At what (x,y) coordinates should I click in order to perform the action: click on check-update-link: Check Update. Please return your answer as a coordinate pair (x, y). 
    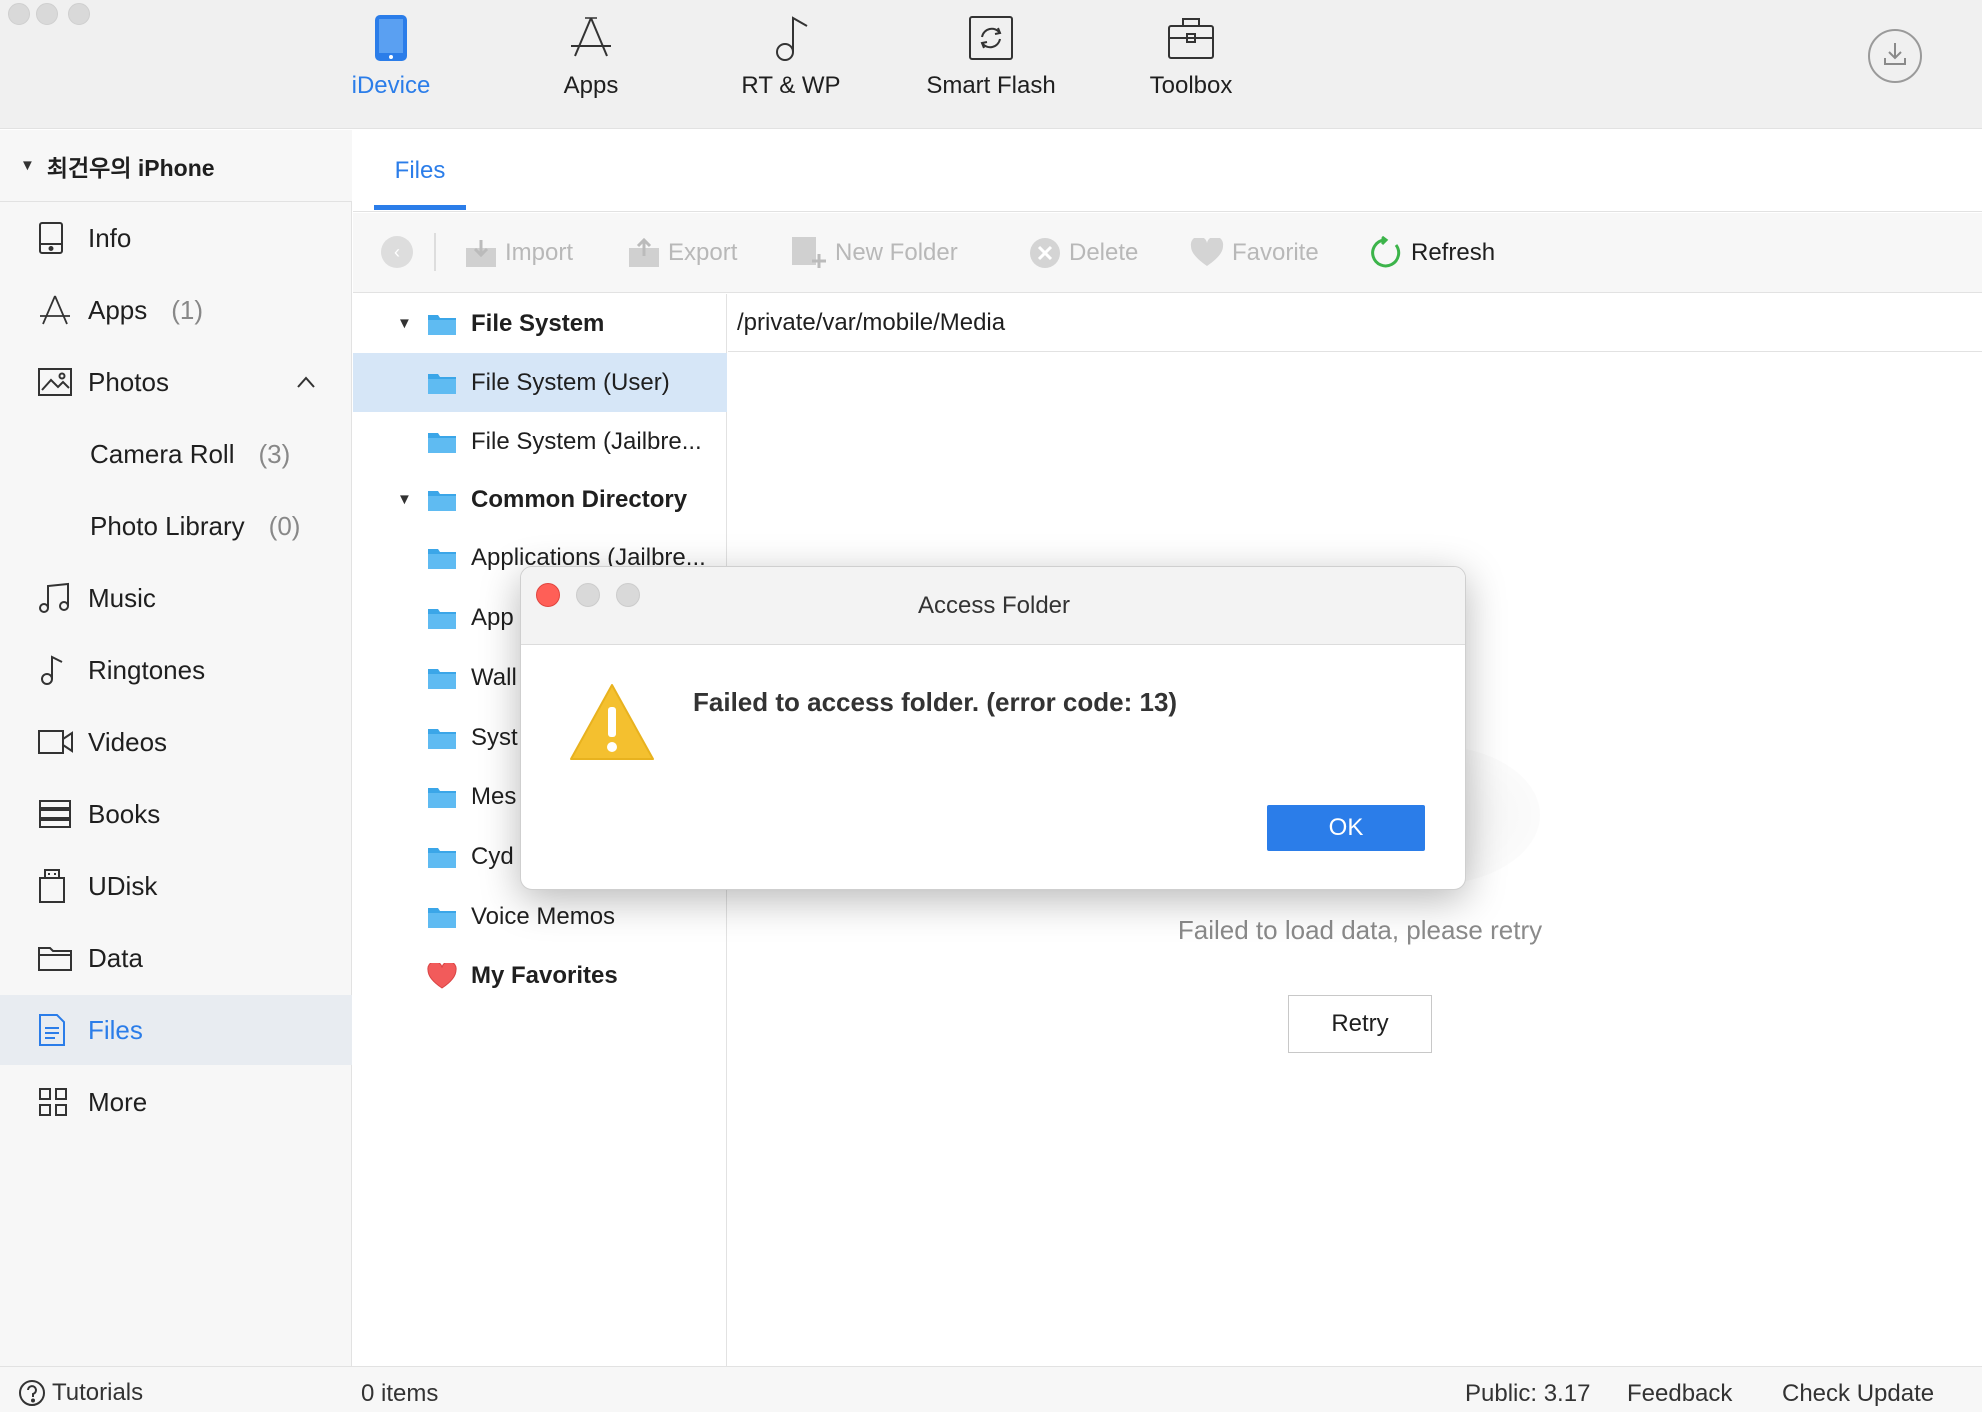
    Looking at the image, I should click on (1858, 1394).